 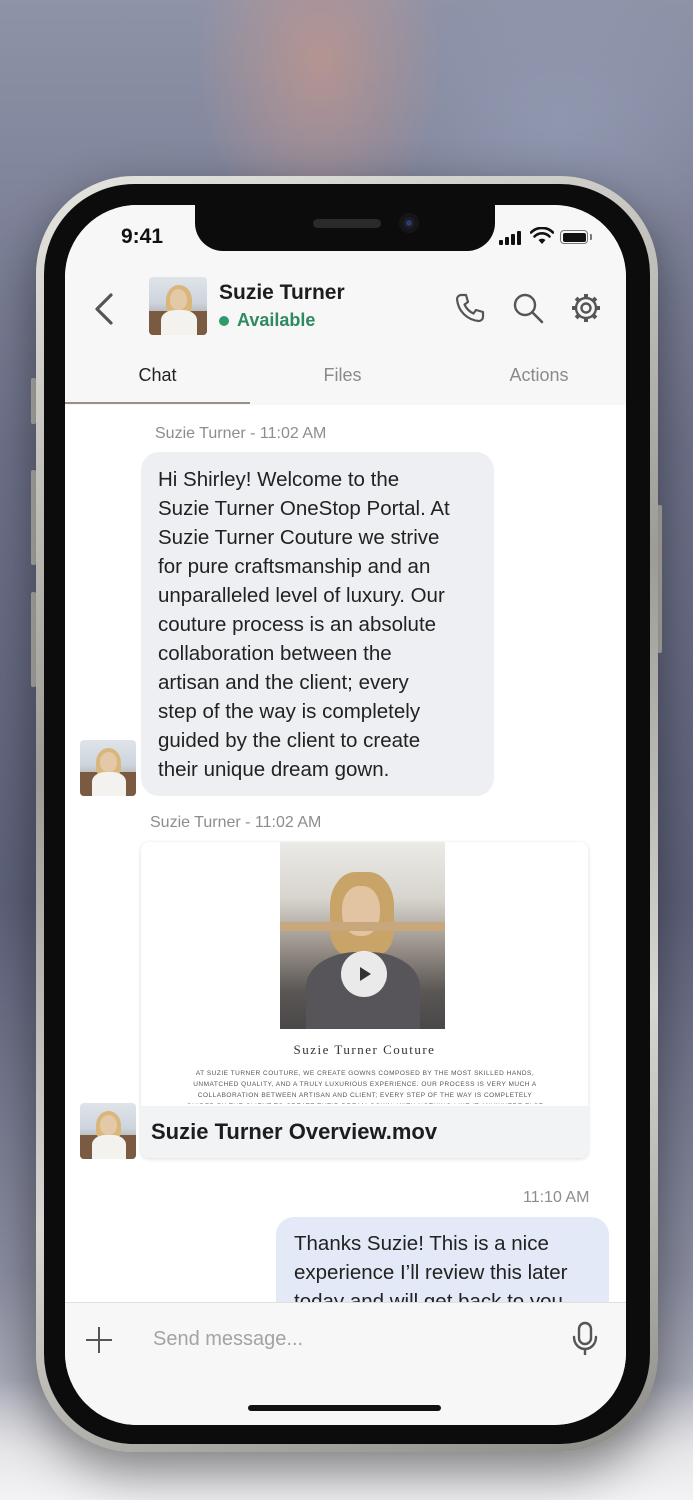 What do you see at coordinates (178, 306) in the screenshot?
I see `contact-avatar` at bounding box center [178, 306].